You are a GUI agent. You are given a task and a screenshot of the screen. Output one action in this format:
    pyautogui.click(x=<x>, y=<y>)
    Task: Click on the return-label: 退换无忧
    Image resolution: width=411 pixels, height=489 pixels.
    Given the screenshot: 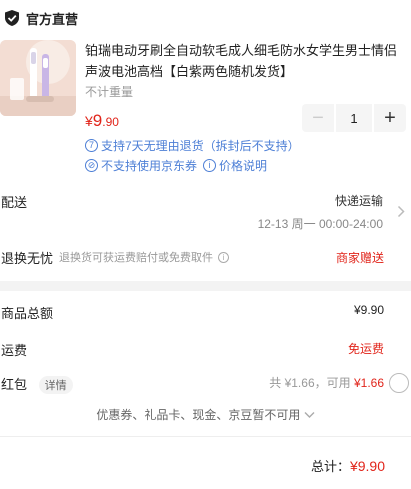 What is the action you would take?
    pyautogui.click(x=27, y=258)
    